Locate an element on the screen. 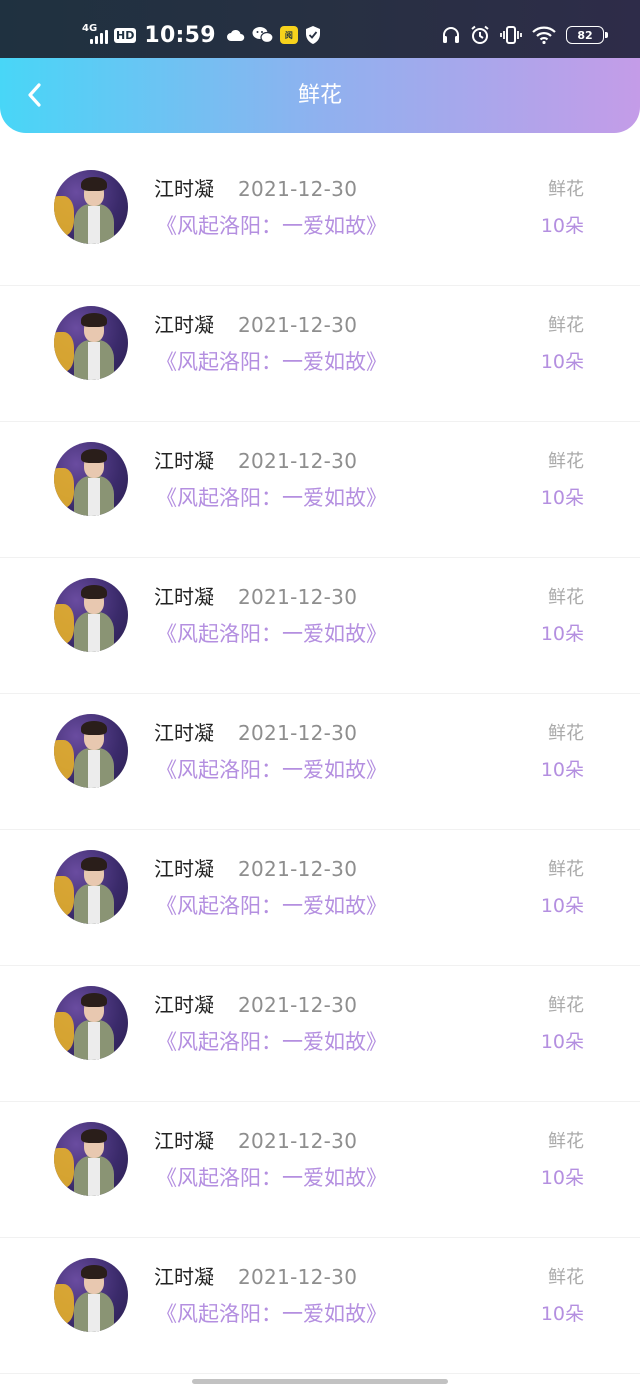 This screenshot has width=640, height=1387. shield-icon is located at coordinates (312, 35).